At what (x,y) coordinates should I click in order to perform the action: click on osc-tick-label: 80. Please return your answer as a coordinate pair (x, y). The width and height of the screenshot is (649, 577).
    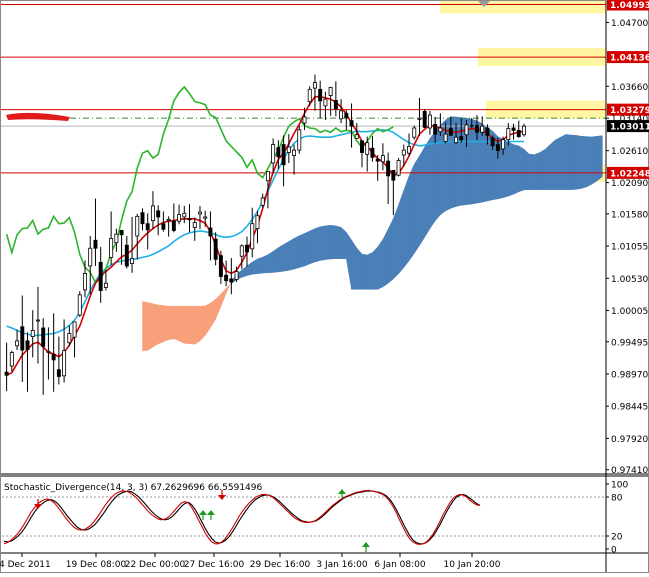
    Looking at the image, I should click on (617, 499).